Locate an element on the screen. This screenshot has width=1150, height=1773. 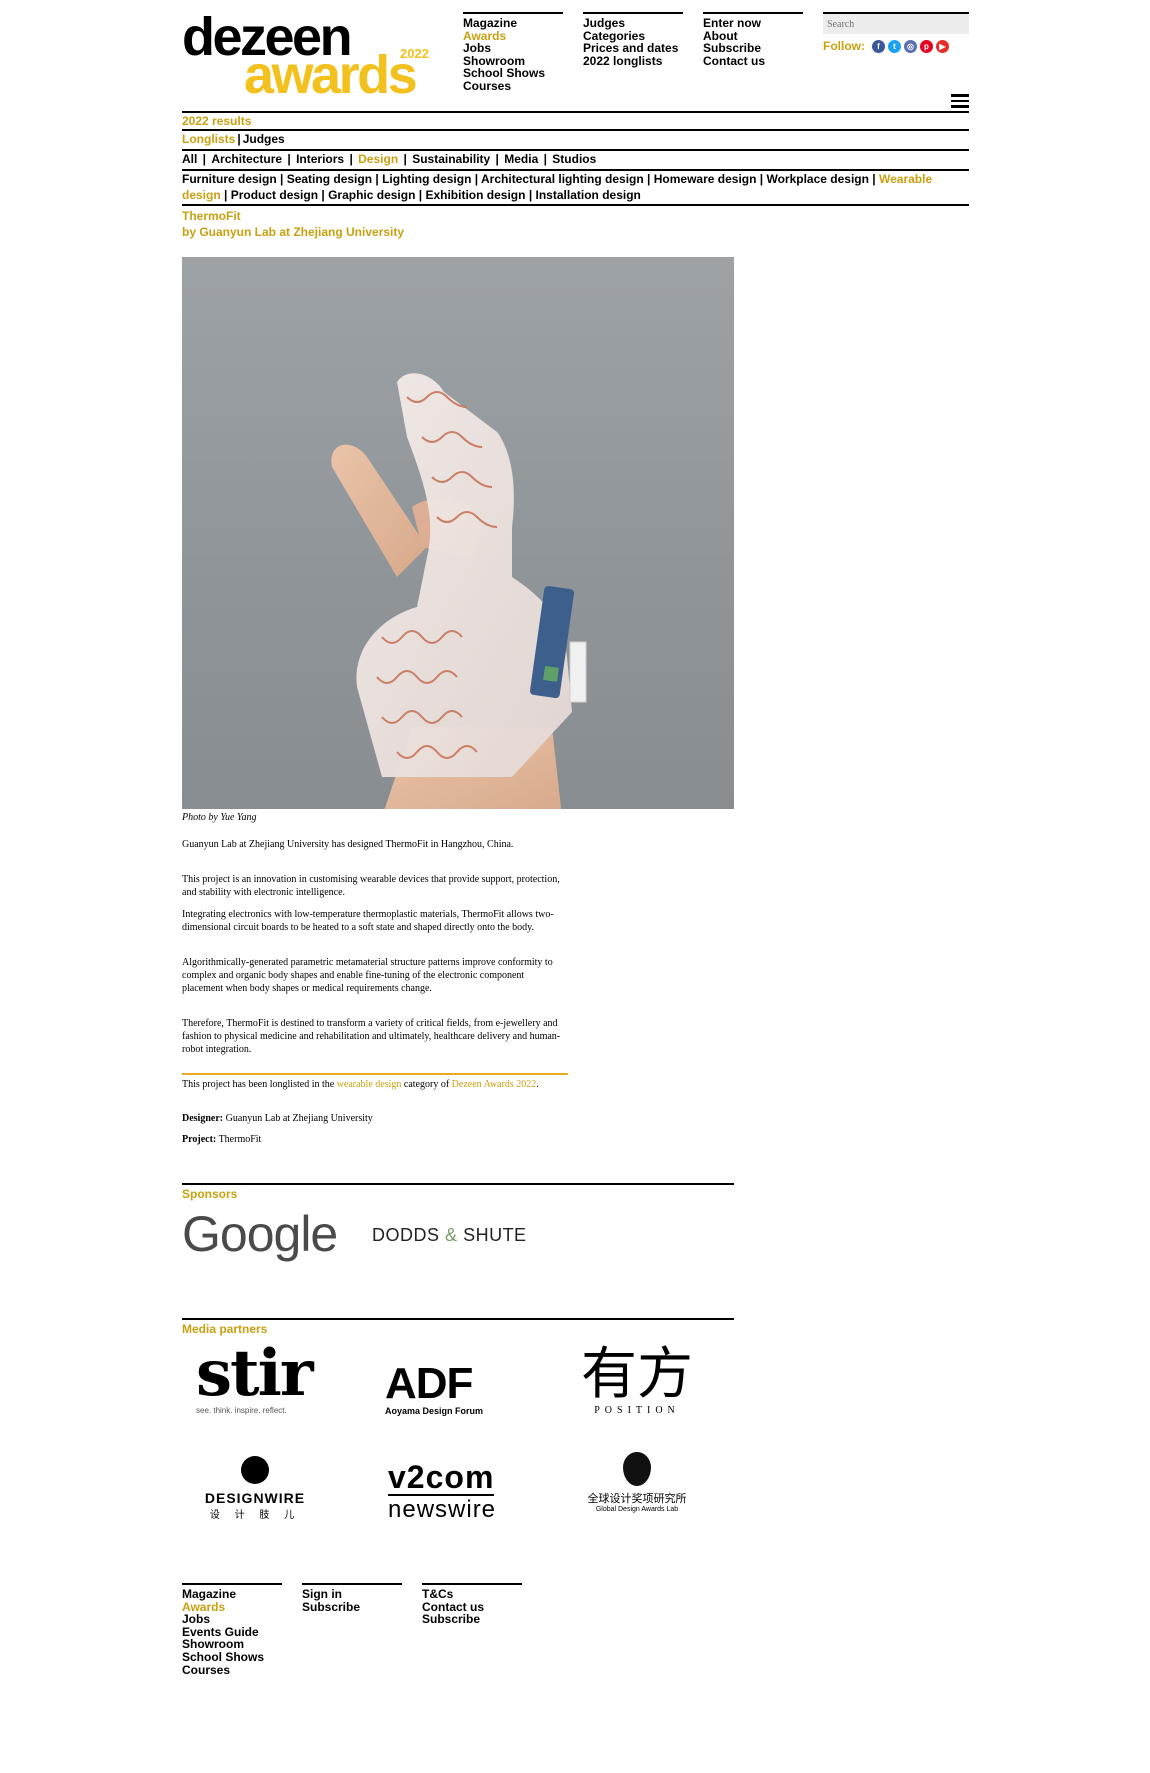
pin-icon is located at coordinates (637, 1469).